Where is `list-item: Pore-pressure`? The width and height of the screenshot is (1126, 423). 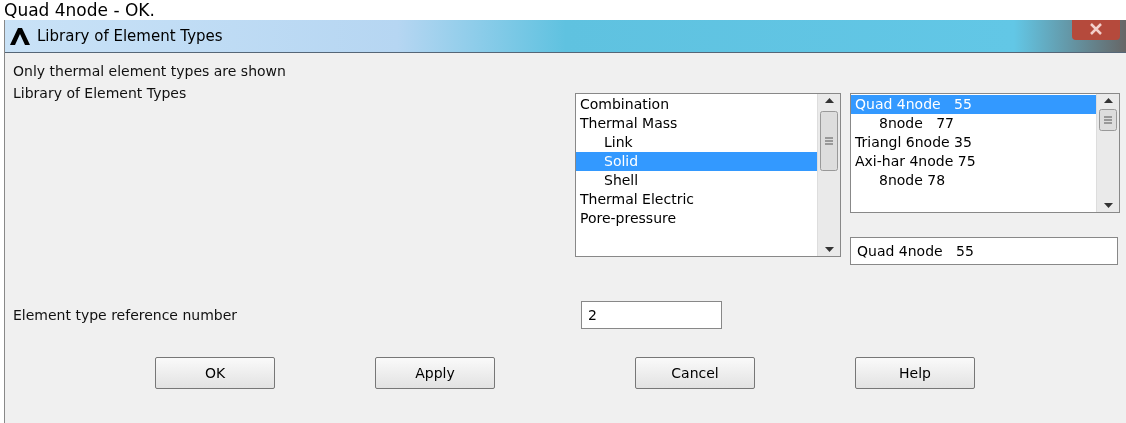
list-item: Pore-pressure is located at coordinates (696, 218).